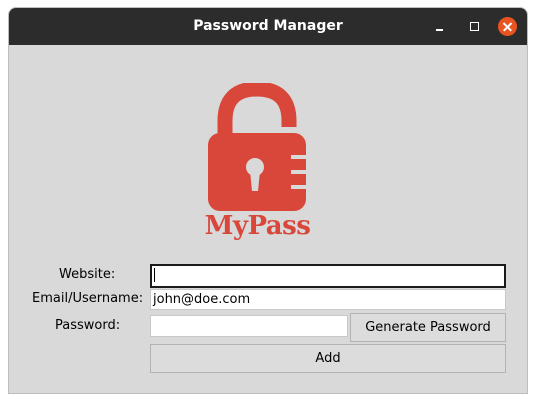 Image resolution: width=536 pixels, height=403 pixels. I want to click on title-bar: Password Manager, so click(268, 26).